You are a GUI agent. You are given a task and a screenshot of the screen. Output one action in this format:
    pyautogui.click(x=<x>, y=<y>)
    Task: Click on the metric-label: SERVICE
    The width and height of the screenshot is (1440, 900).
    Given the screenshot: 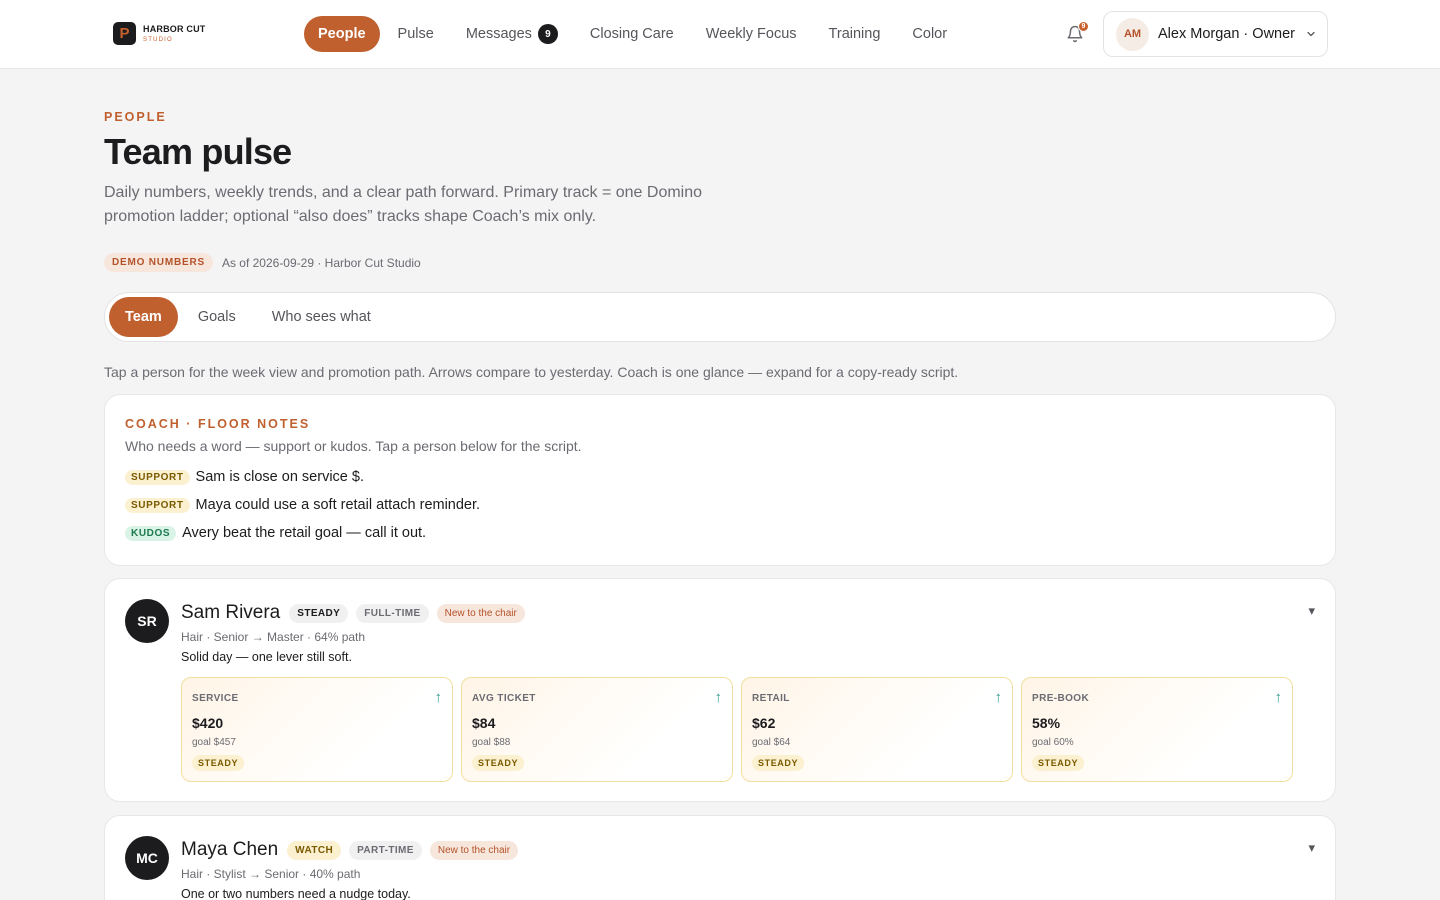 What is the action you would take?
    pyautogui.click(x=215, y=698)
    